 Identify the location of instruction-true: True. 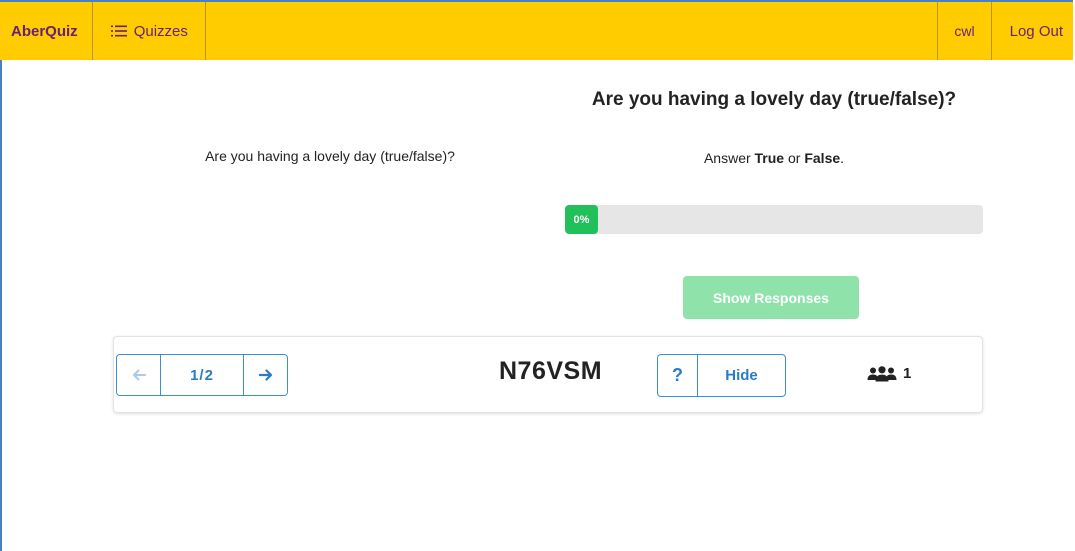
(769, 158).